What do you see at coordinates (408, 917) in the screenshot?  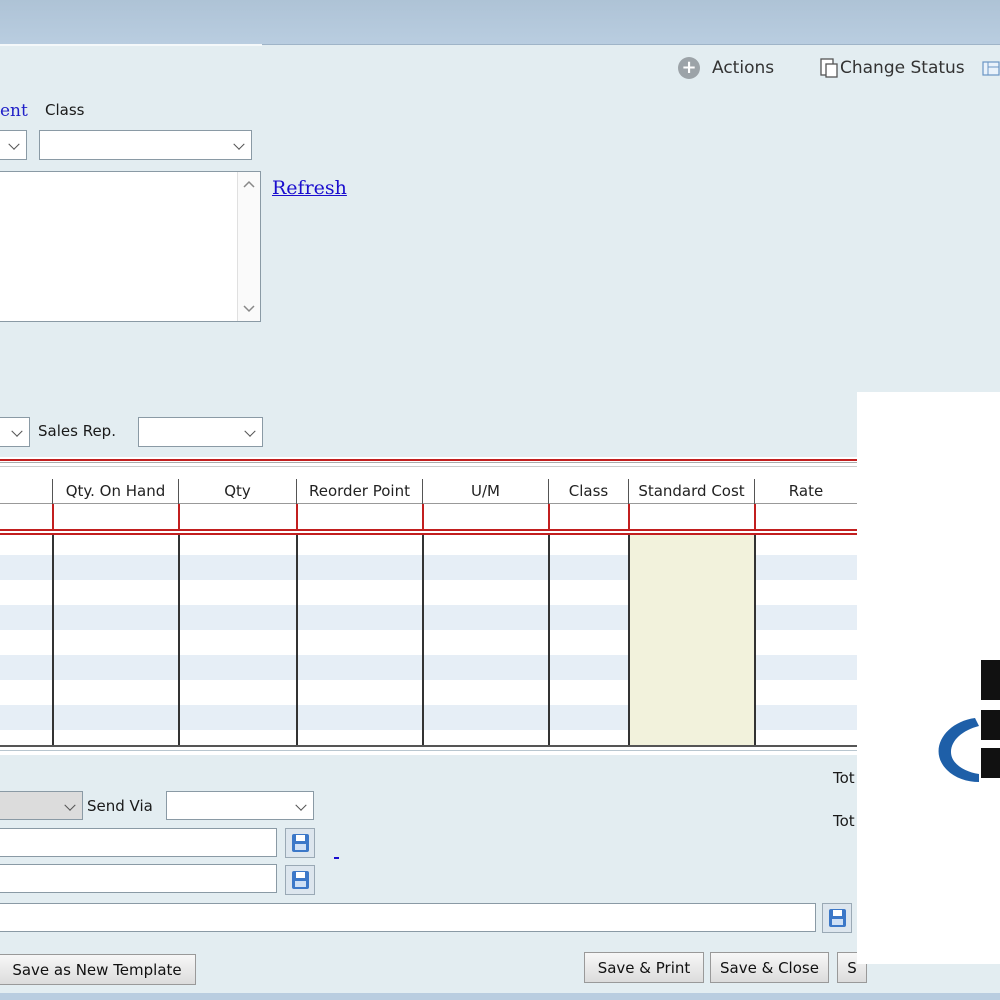 I see `notes-field` at bounding box center [408, 917].